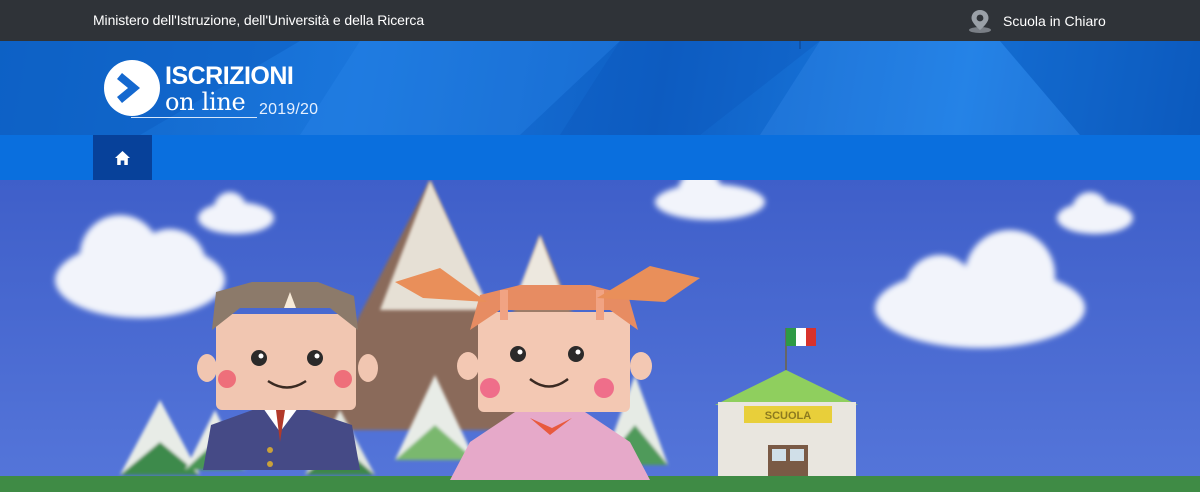 The width and height of the screenshot is (1200, 492). I want to click on iscrizioni-logo: ISCRIZIONI on line 2019/20, so click(223, 89).